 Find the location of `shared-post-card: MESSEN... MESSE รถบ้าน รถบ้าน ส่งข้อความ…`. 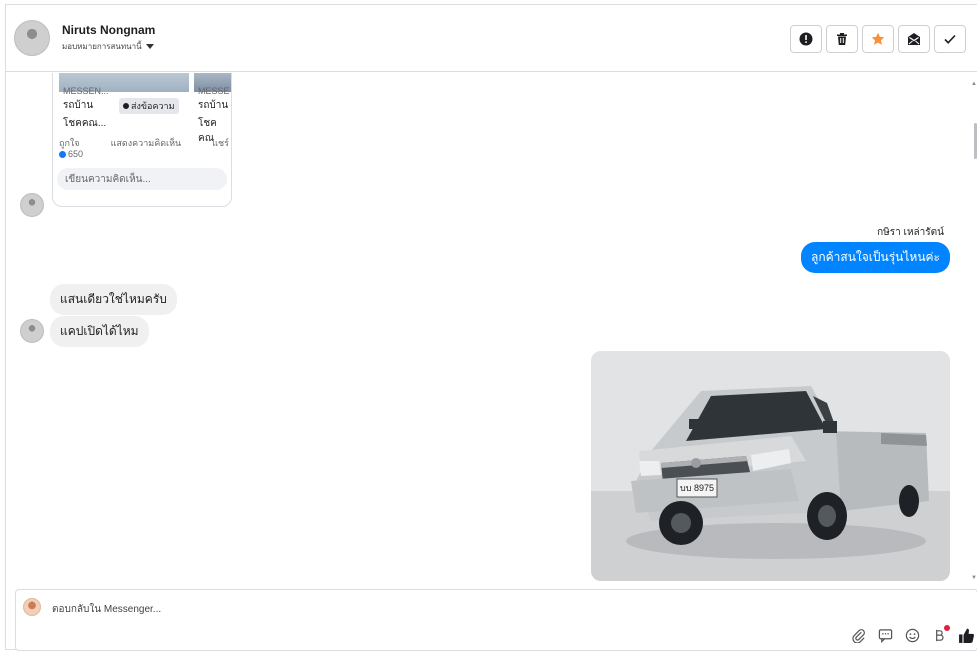

shared-post-card: MESSEN... MESSE รถบ้าน รถบ้าน ส่งข้อความ… is located at coordinates (142, 140).